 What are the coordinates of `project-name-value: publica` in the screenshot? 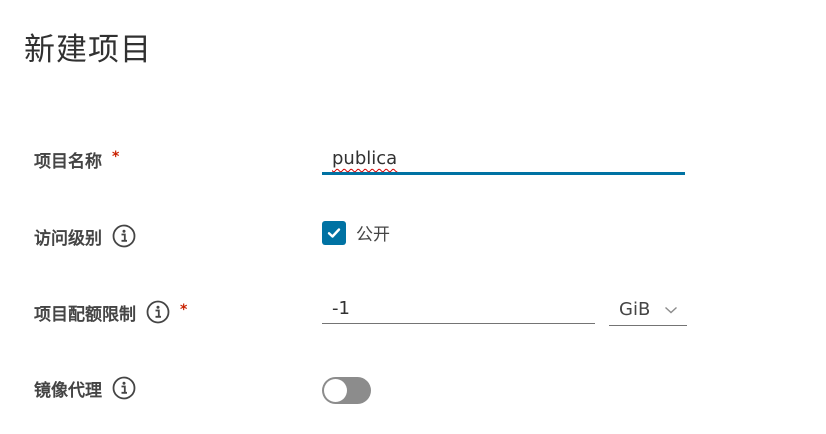 It's located at (364, 158).